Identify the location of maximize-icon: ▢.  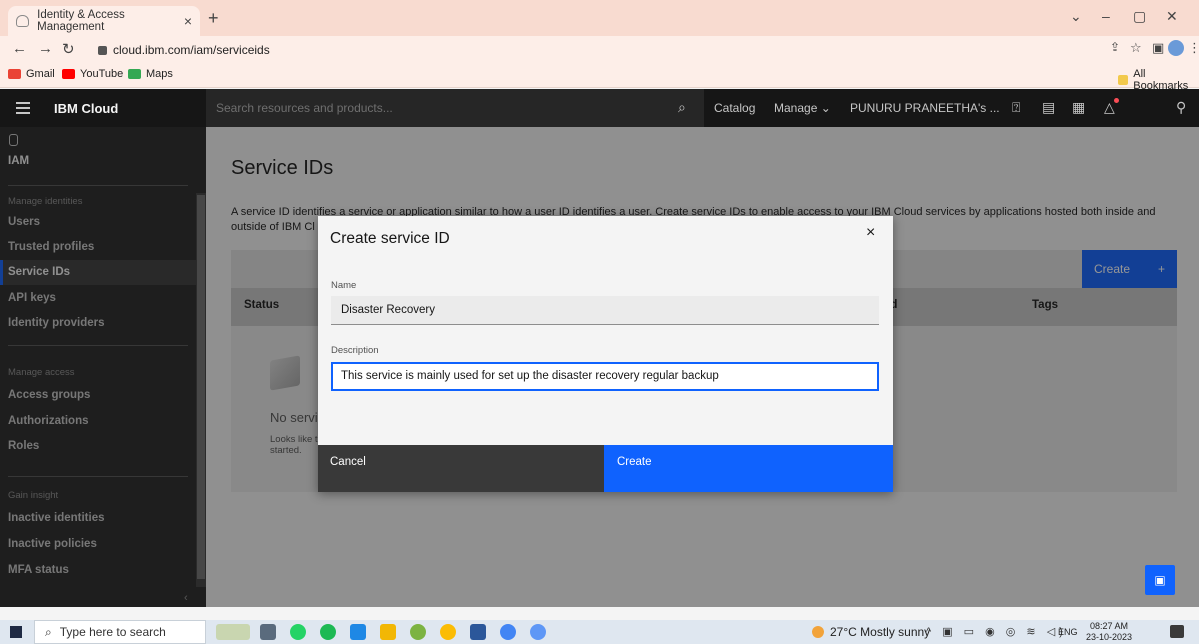
(1139, 16).